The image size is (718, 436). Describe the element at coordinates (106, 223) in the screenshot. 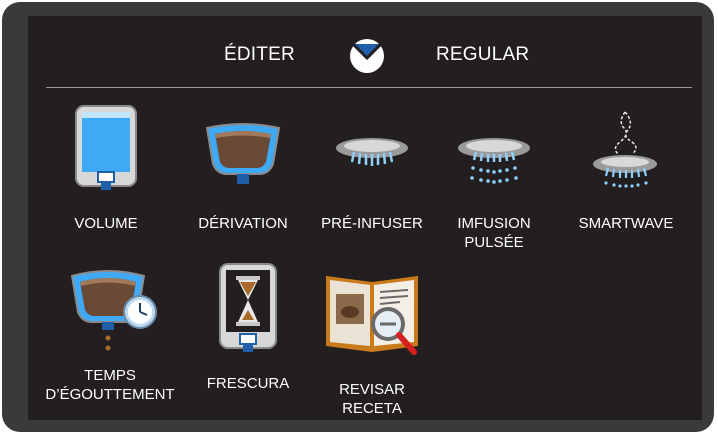

I see `menu-item-label: VOLUME` at that location.